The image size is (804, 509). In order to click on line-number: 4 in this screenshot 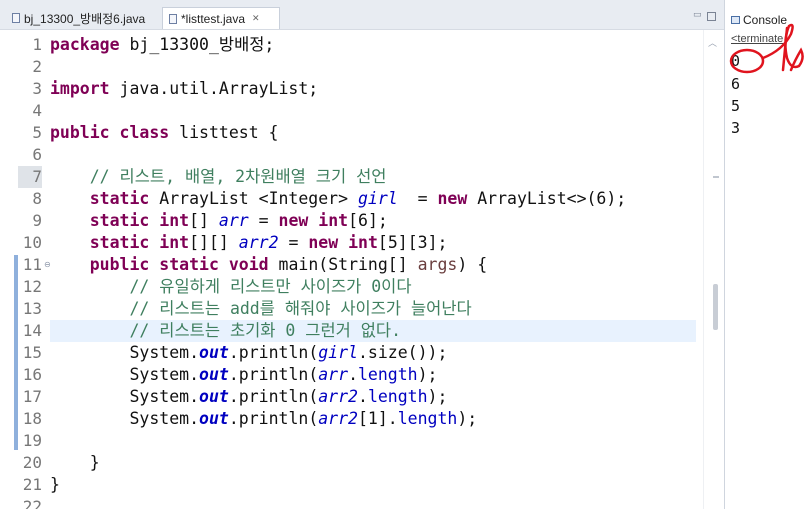, I will do `click(37, 110)`.